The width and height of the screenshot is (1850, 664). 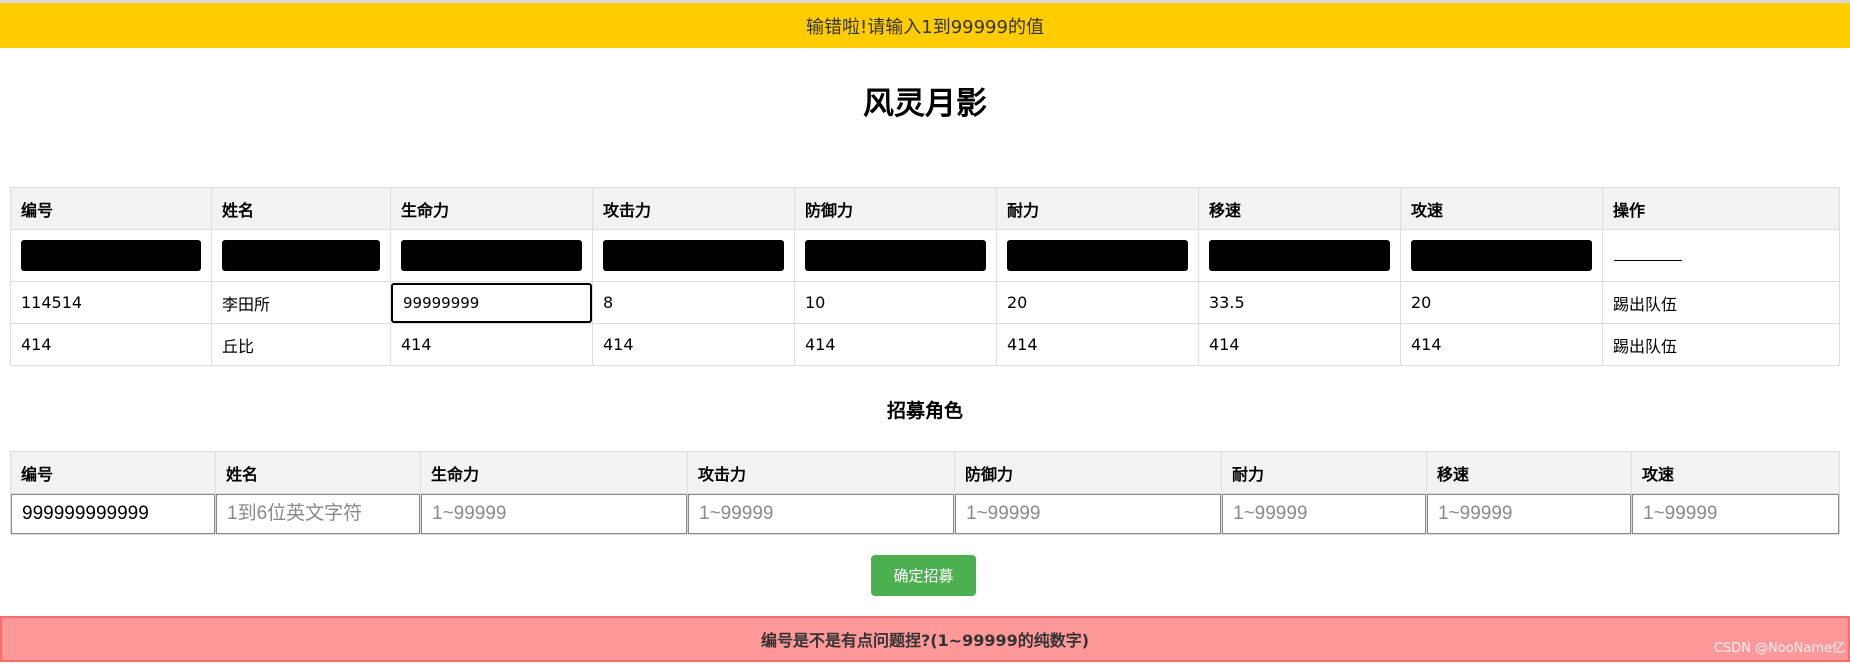 I want to click on header-id: 编号, so click(x=111, y=208).